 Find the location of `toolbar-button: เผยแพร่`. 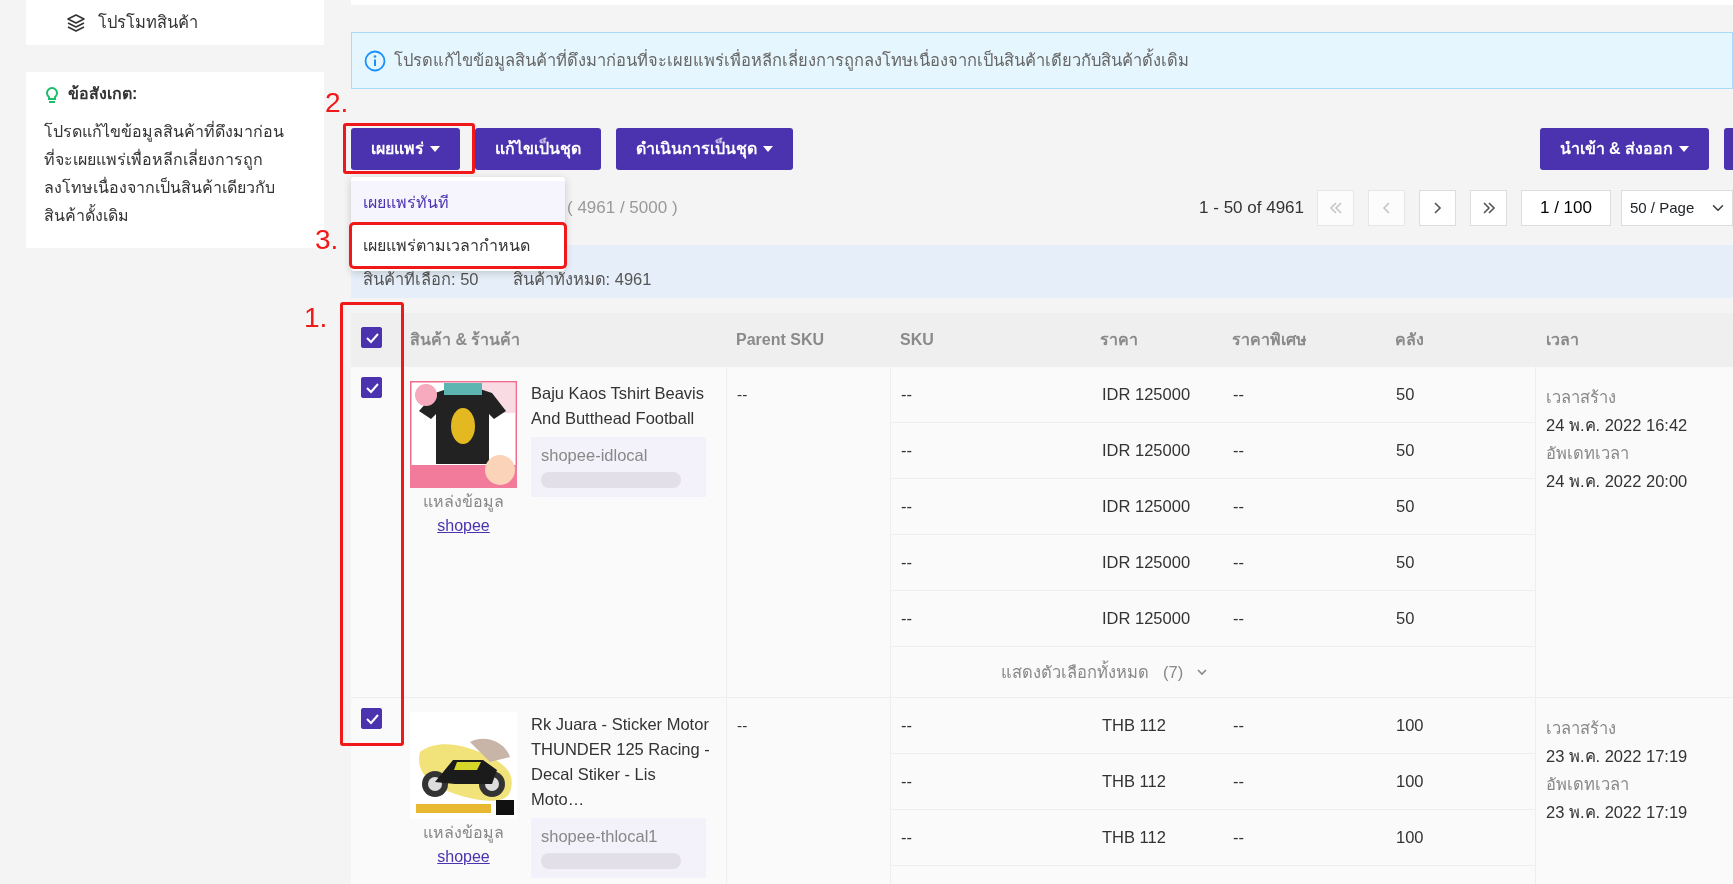

toolbar-button: เผยแพร่ is located at coordinates (405, 149).